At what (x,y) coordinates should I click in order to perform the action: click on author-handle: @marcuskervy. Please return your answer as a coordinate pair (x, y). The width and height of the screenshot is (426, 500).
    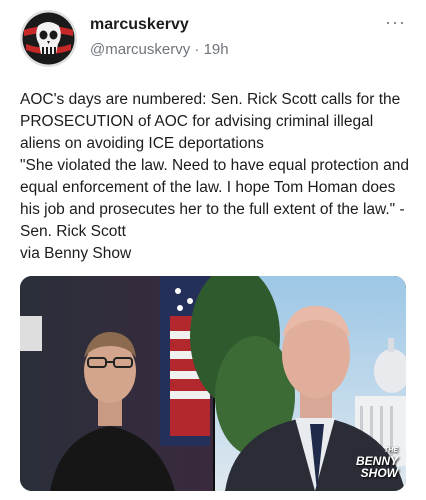
    Looking at the image, I should click on (140, 49).